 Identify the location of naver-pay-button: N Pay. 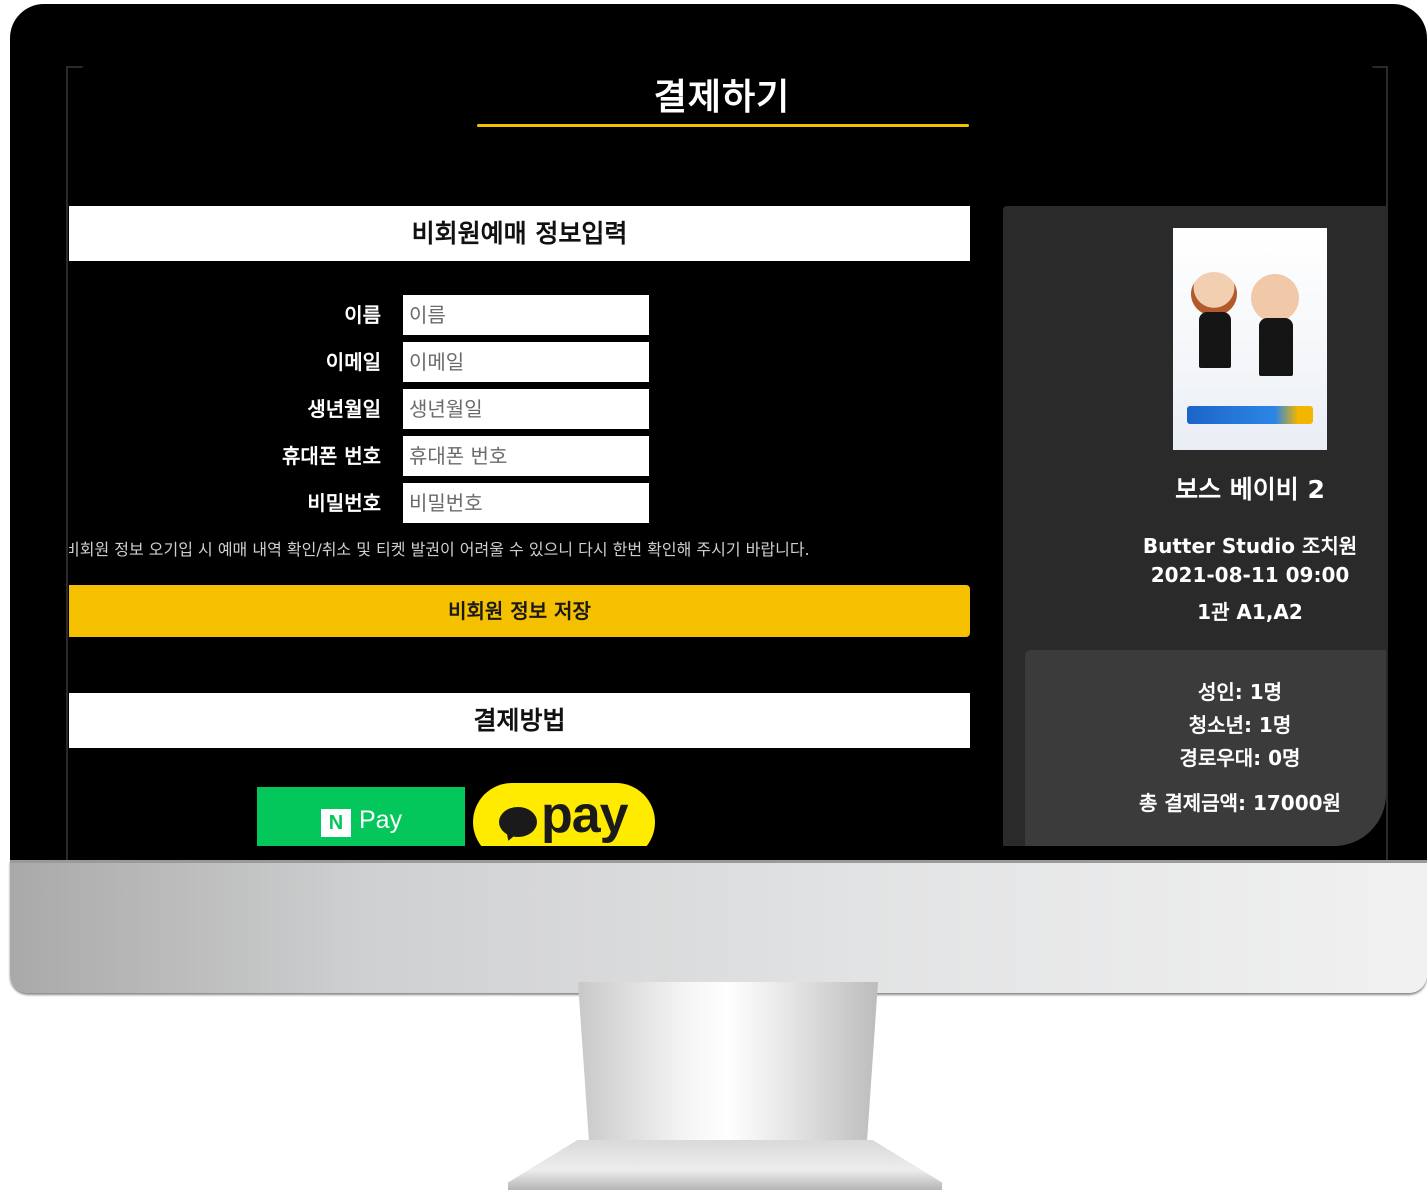
(361, 816).